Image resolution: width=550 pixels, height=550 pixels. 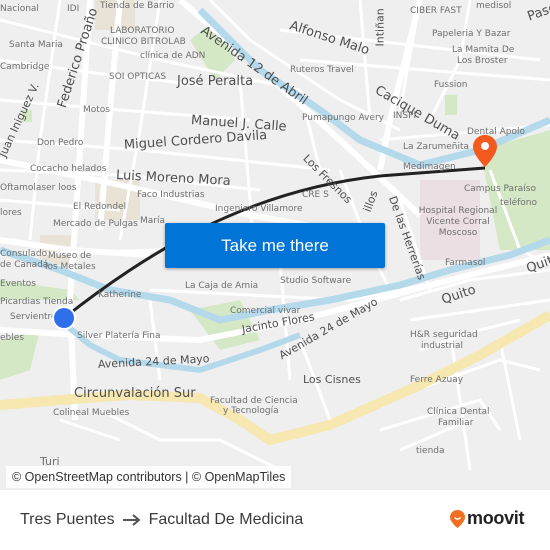 What do you see at coordinates (316, 281) in the screenshot?
I see `poi-label: Studio Software` at bounding box center [316, 281].